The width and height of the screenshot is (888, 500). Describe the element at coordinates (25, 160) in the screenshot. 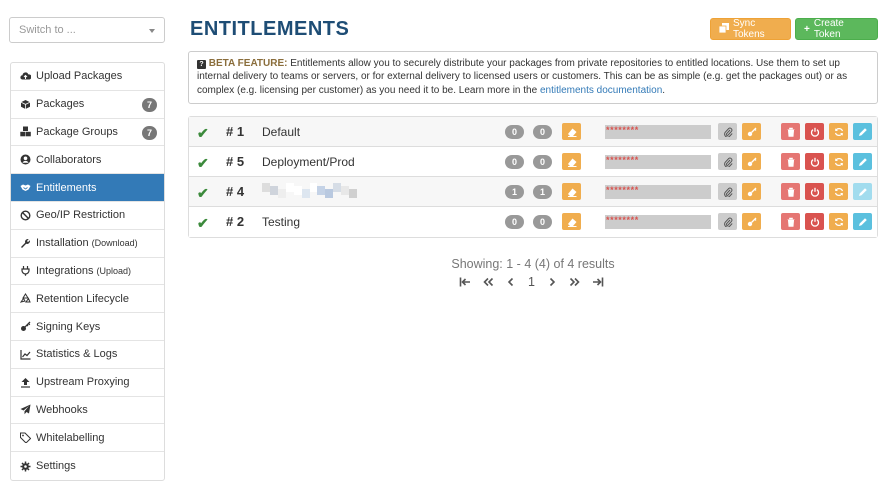

I see `user-circle-icon` at that location.